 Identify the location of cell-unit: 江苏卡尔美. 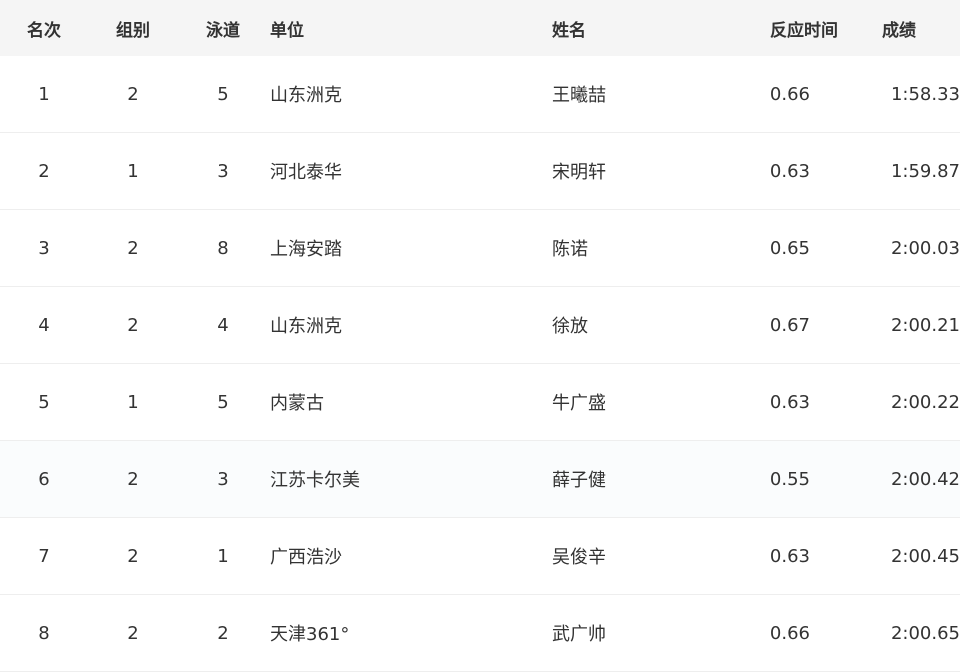
(410, 479).